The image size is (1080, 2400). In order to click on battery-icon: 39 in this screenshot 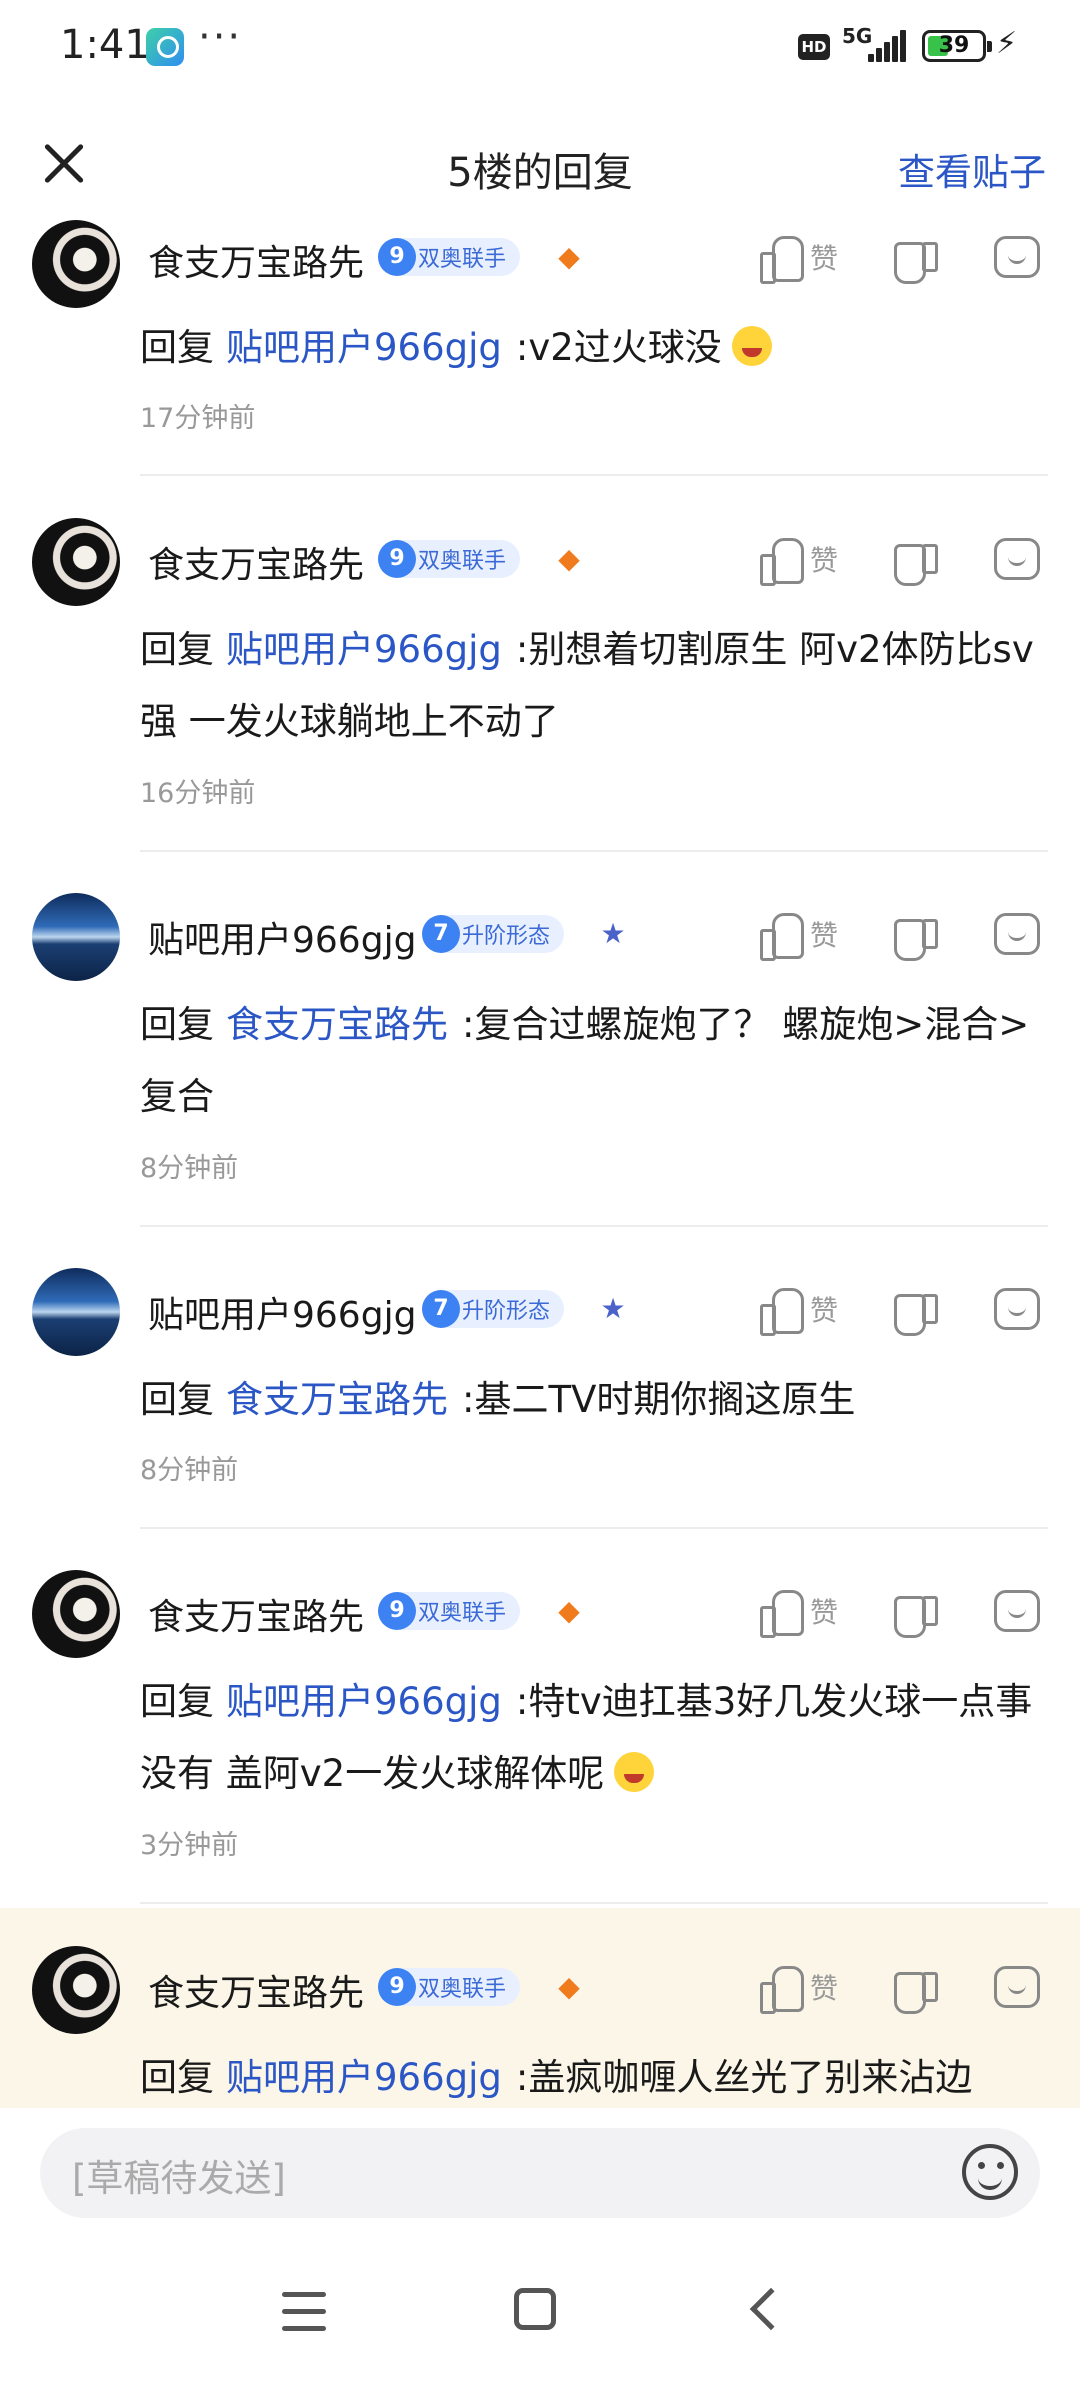, I will do `click(957, 46)`.